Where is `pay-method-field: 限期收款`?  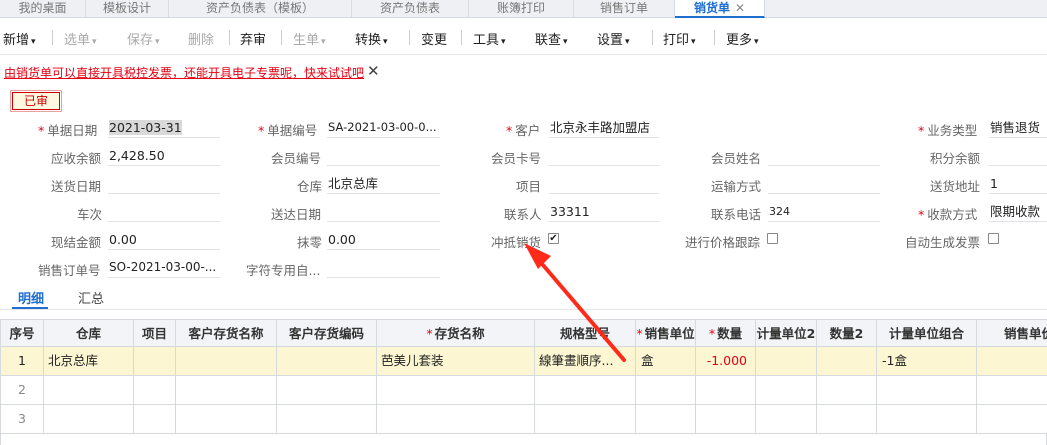 pay-method-field: 限期收款 is located at coordinates (1018, 212).